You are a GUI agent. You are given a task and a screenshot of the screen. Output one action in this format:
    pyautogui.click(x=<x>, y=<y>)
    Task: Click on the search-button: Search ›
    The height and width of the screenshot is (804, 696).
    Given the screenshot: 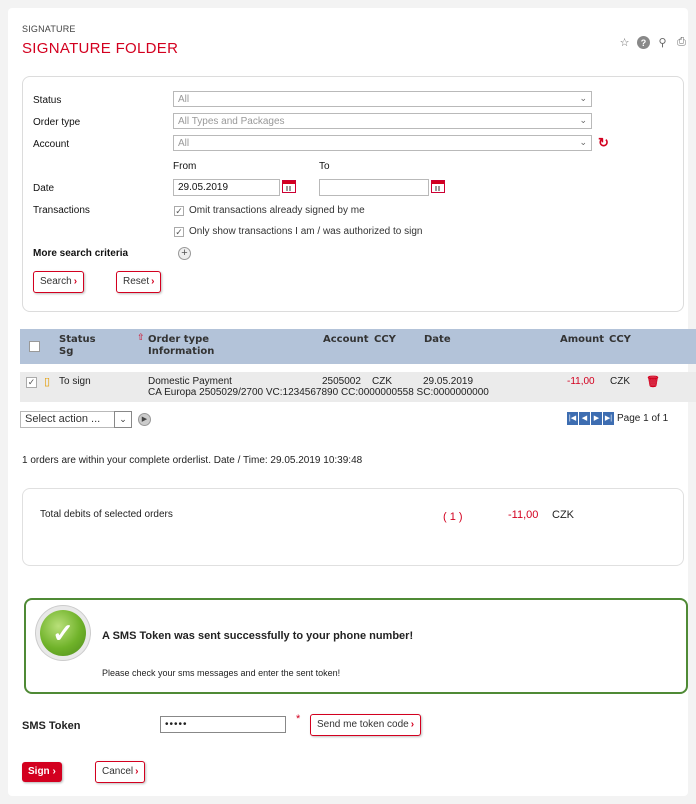 What is the action you would take?
    pyautogui.click(x=59, y=282)
    